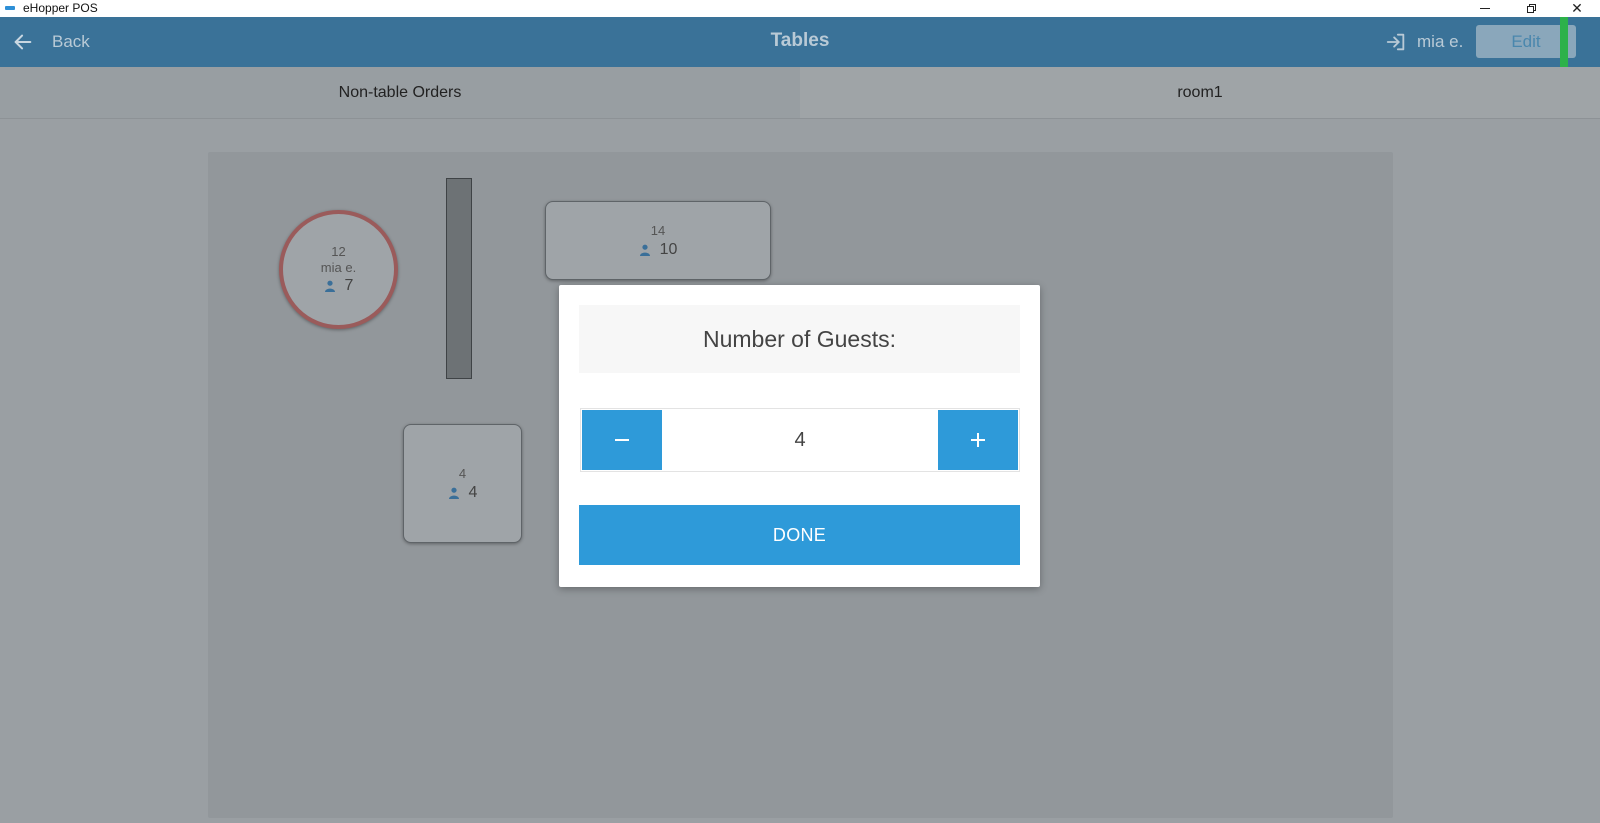  Describe the element at coordinates (658, 230) in the screenshot. I see `table-number: 14` at that location.